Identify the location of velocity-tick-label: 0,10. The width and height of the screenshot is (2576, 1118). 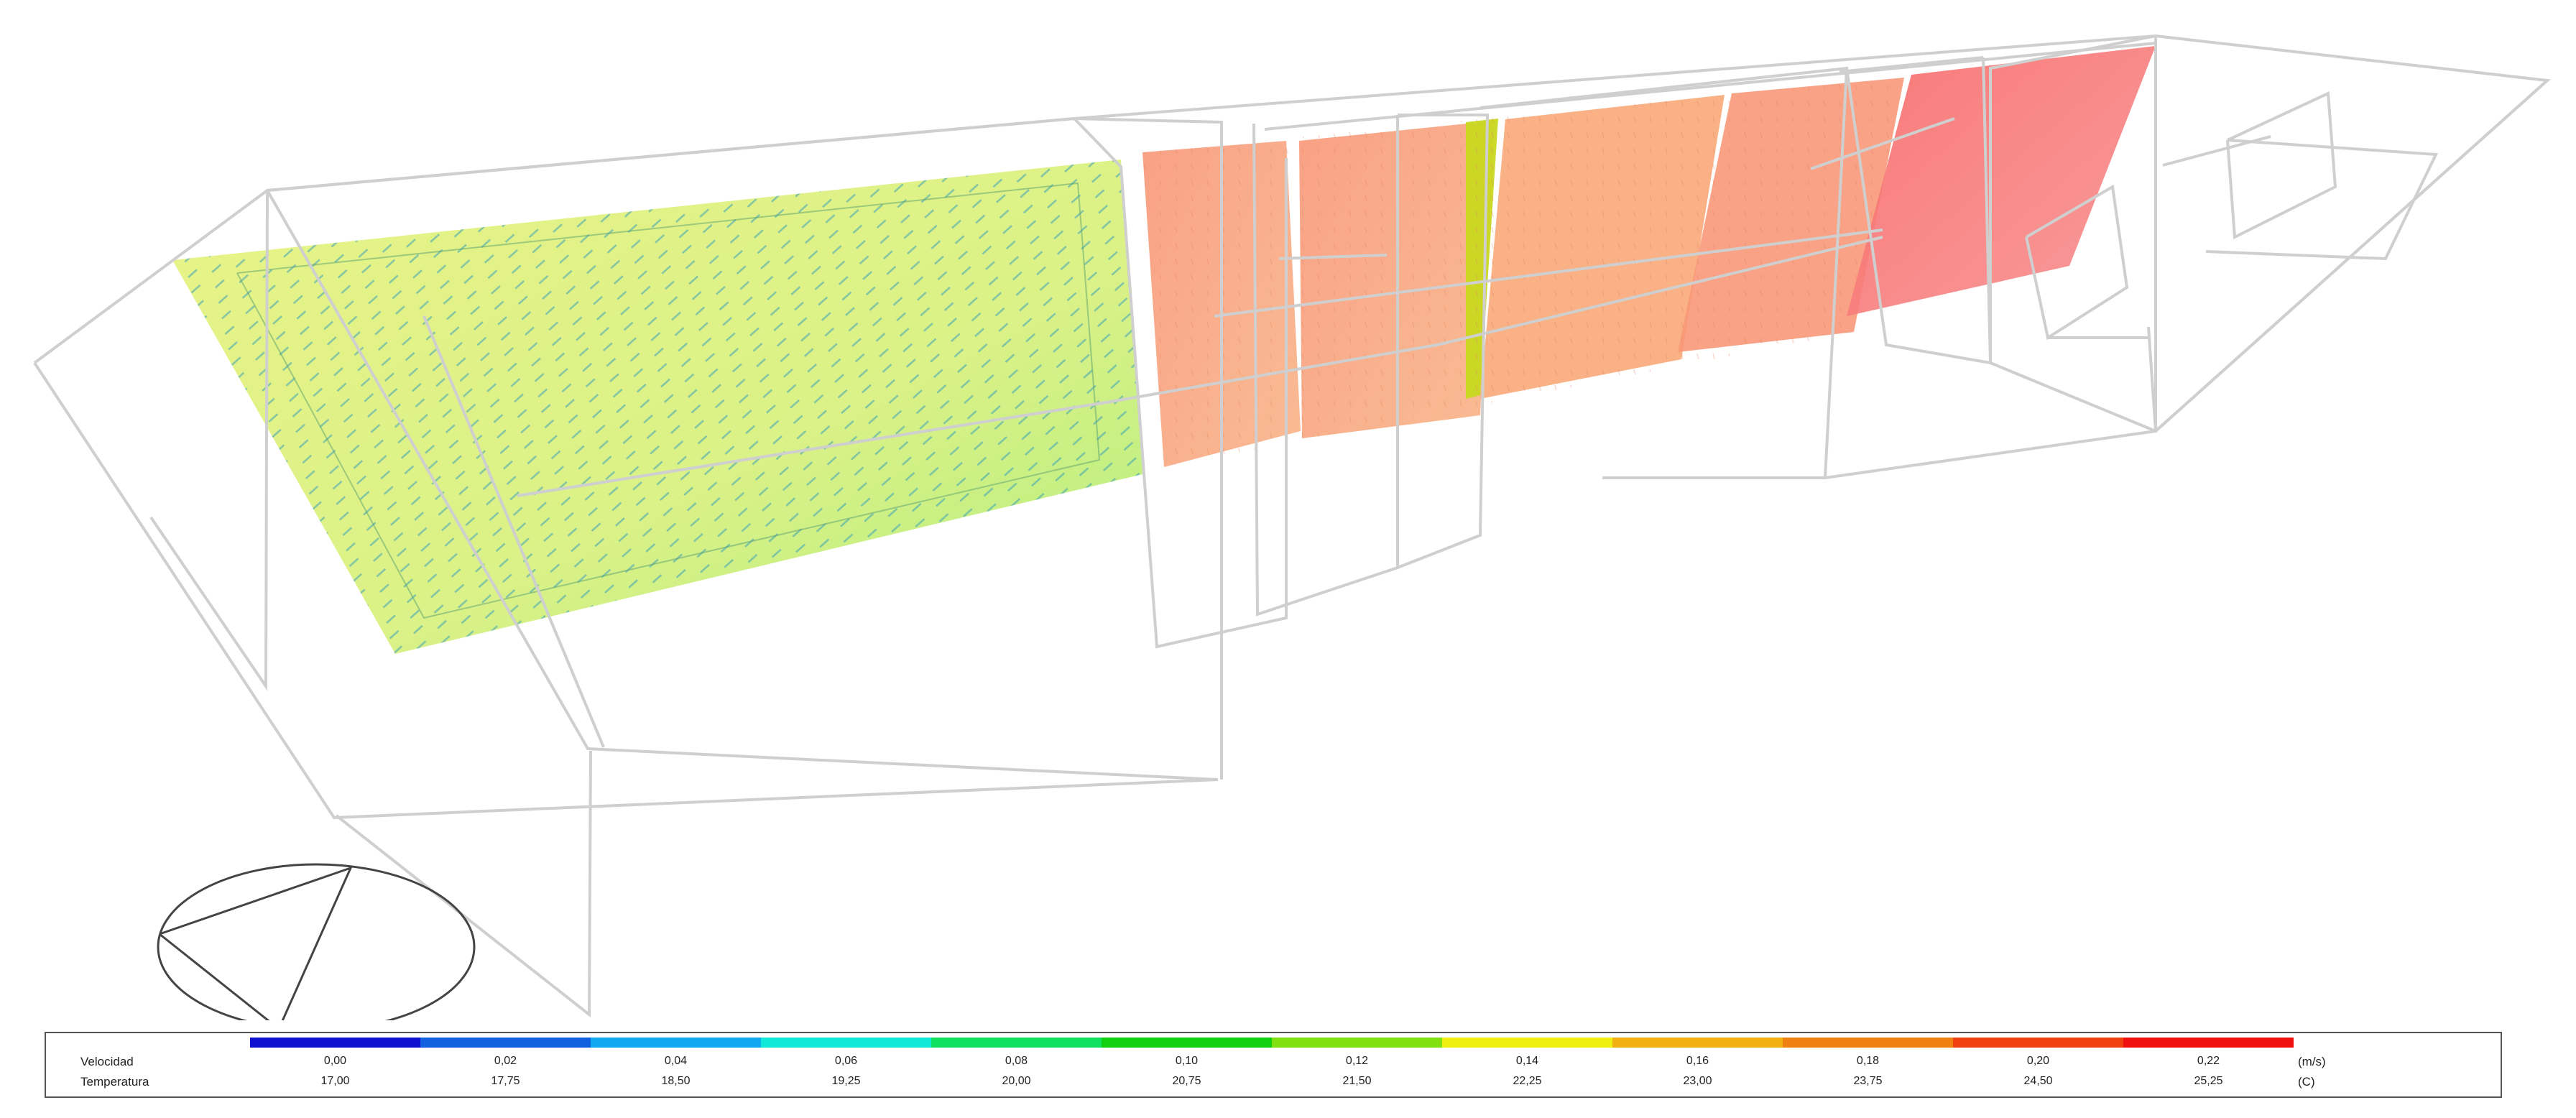
(1187, 1061).